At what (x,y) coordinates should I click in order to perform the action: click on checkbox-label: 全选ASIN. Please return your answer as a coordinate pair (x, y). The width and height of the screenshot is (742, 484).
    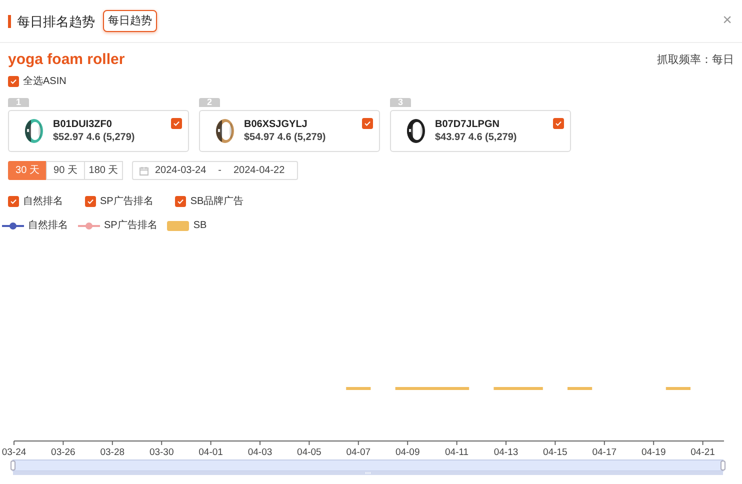
    Looking at the image, I should click on (44, 81).